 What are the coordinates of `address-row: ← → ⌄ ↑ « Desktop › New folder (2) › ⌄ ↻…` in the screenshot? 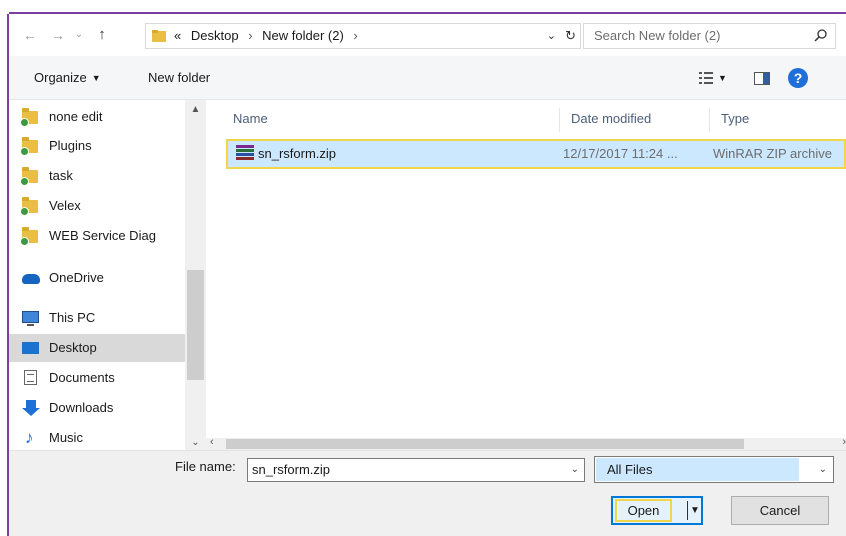 It's located at (427, 35).